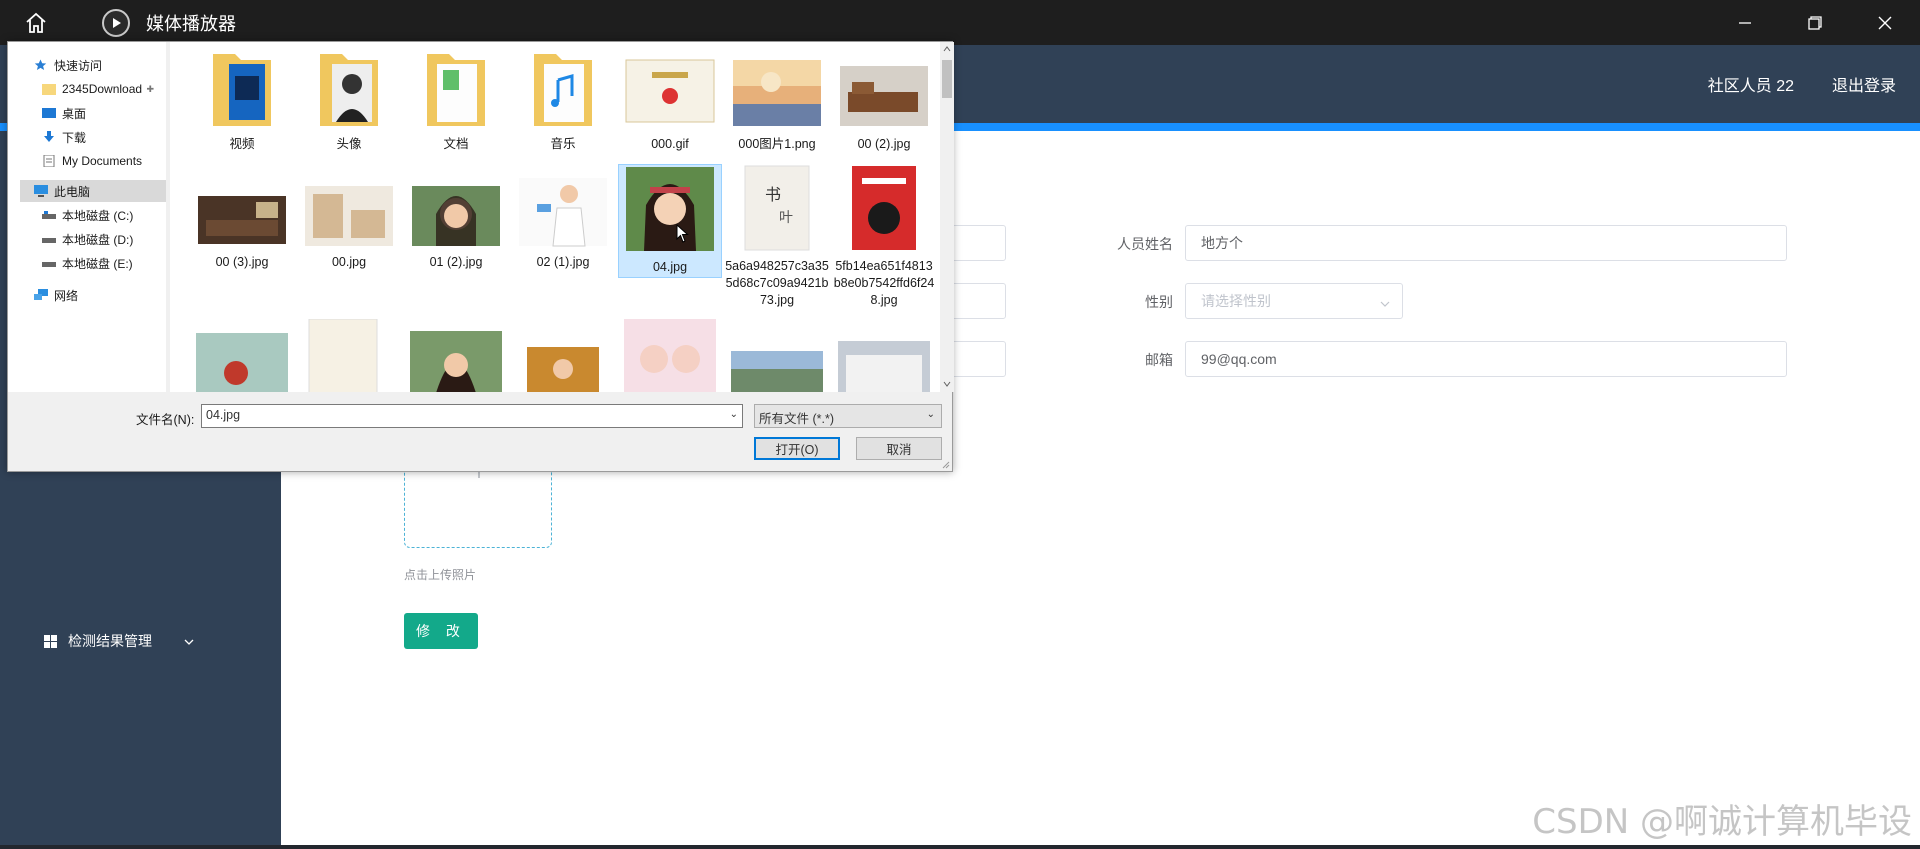  What do you see at coordinates (1145, 244) in the screenshot?
I see `name-label: 人员姓名` at bounding box center [1145, 244].